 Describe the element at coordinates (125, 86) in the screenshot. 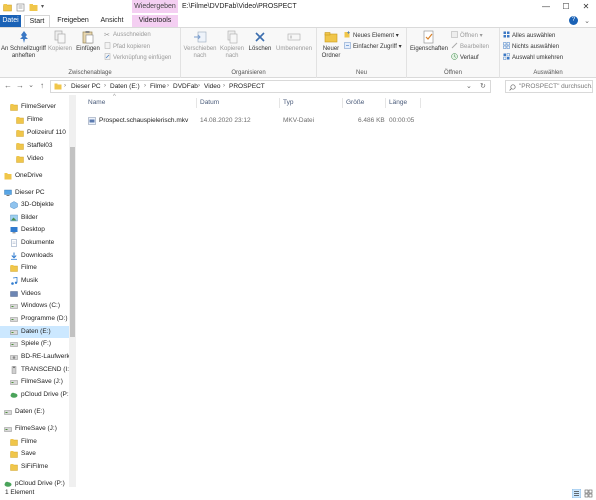

I see `breadcrumb-drive-e: Daten (E:)` at that location.